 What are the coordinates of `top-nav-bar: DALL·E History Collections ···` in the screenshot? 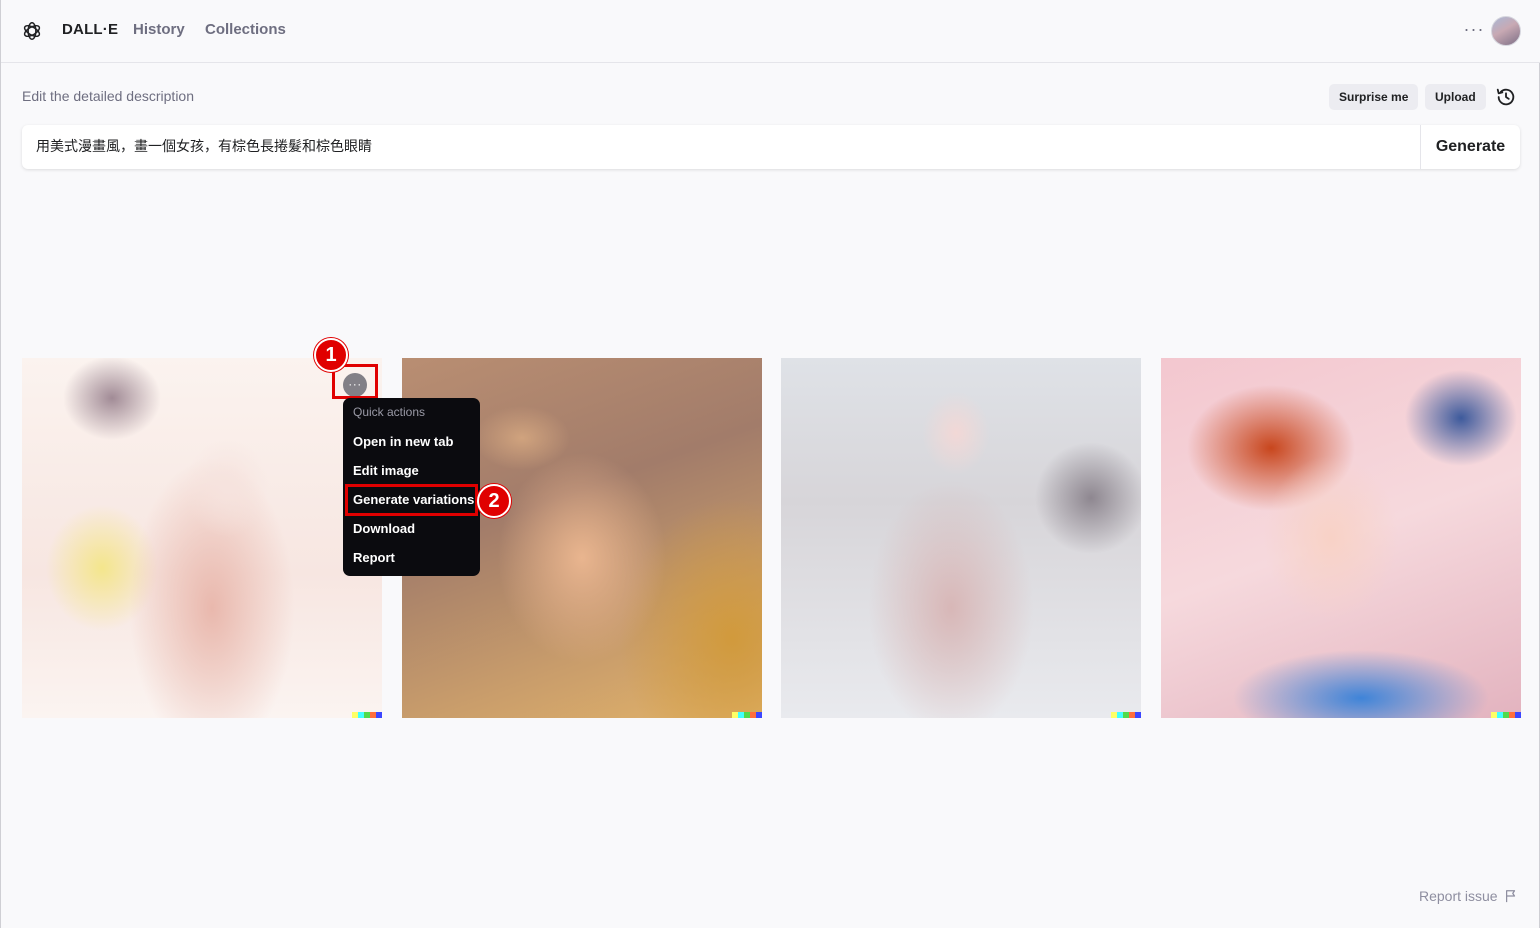 It's located at (770, 31).